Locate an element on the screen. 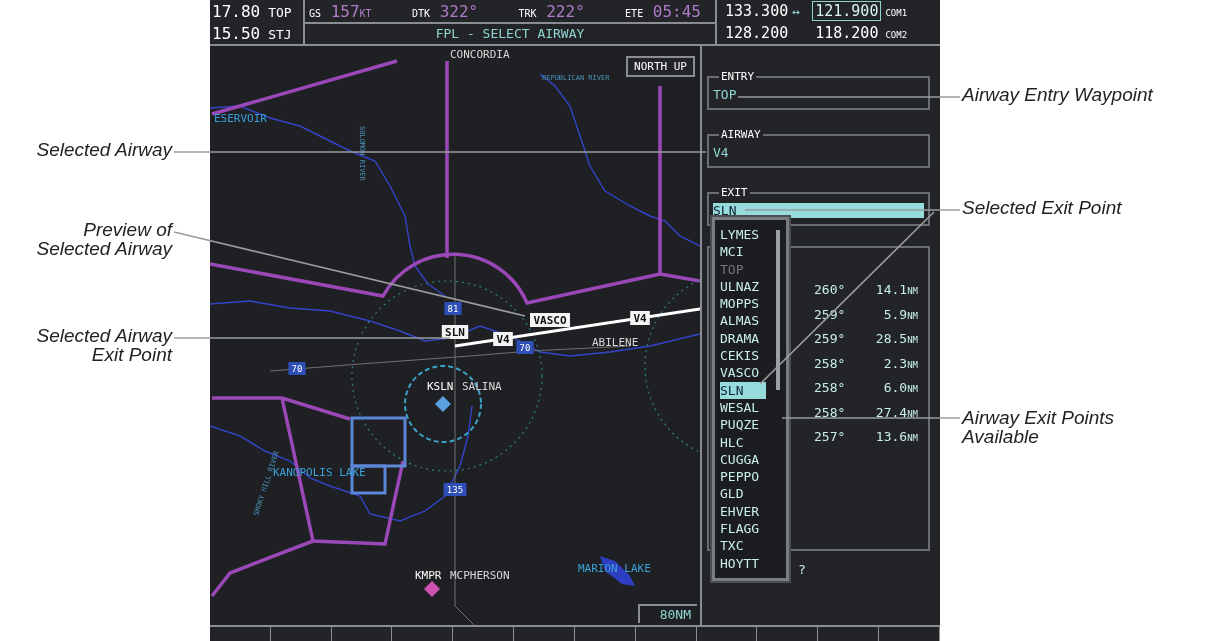  field-label: ENTRY is located at coordinates (738, 77).